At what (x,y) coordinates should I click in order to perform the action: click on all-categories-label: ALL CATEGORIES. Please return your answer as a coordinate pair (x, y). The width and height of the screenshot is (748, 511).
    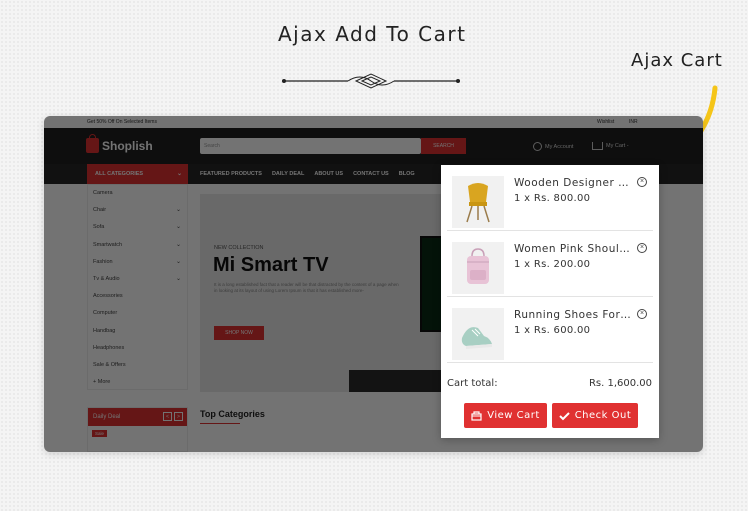
    Looking at the image, I should click on (119, 174).